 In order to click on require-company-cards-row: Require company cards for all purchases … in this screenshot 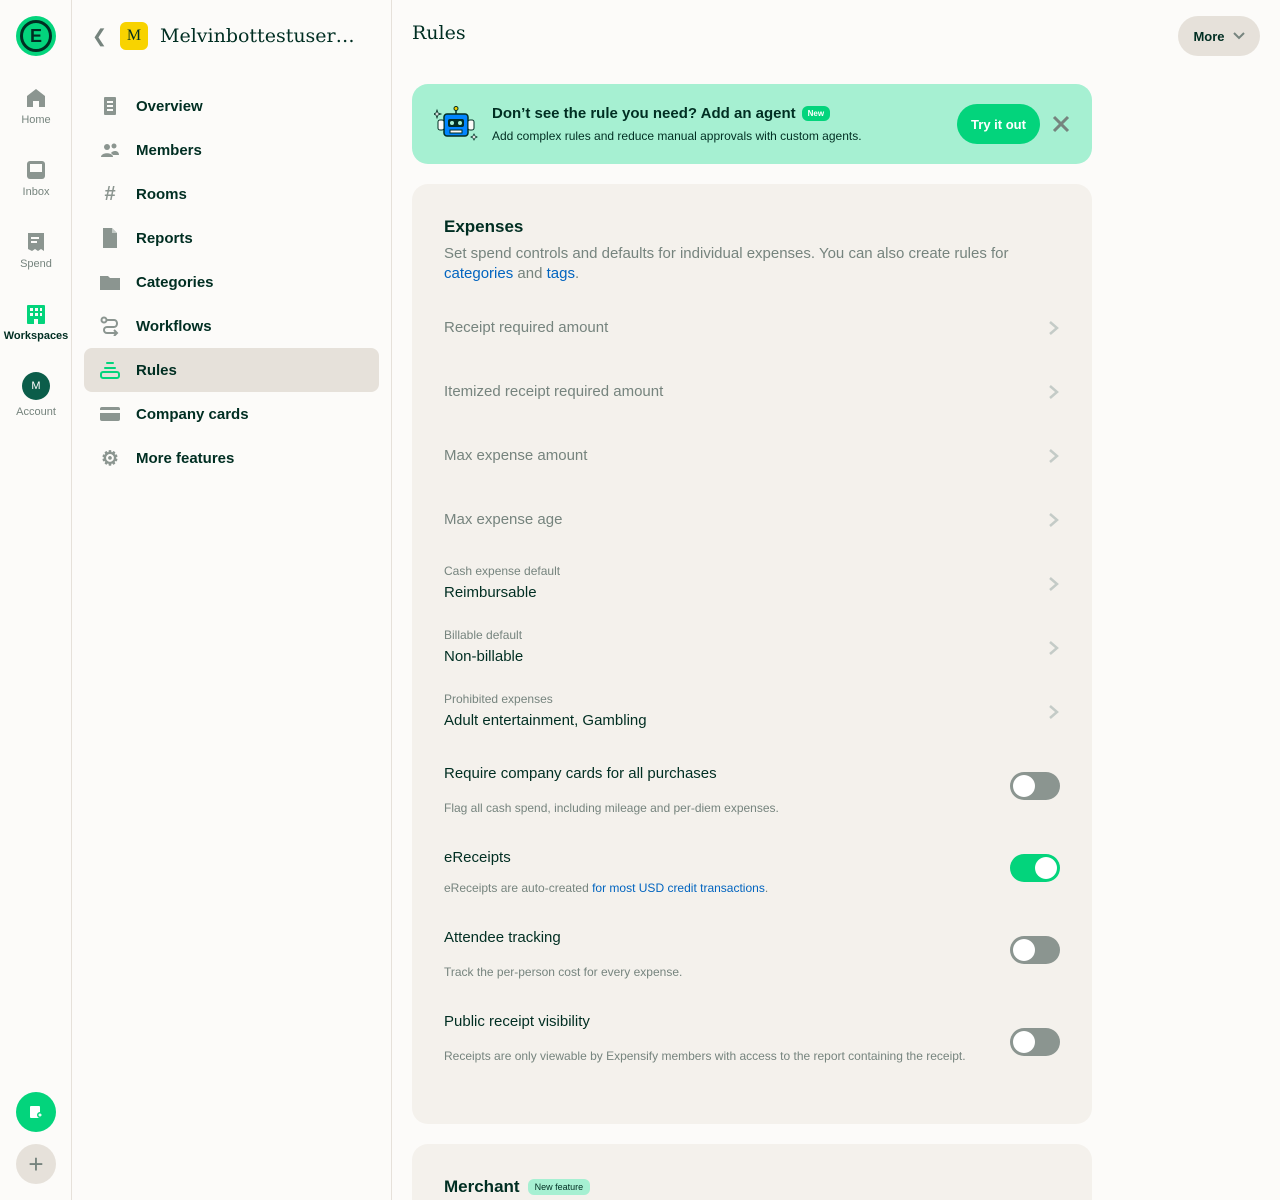, I will do `click(752, 791)`.